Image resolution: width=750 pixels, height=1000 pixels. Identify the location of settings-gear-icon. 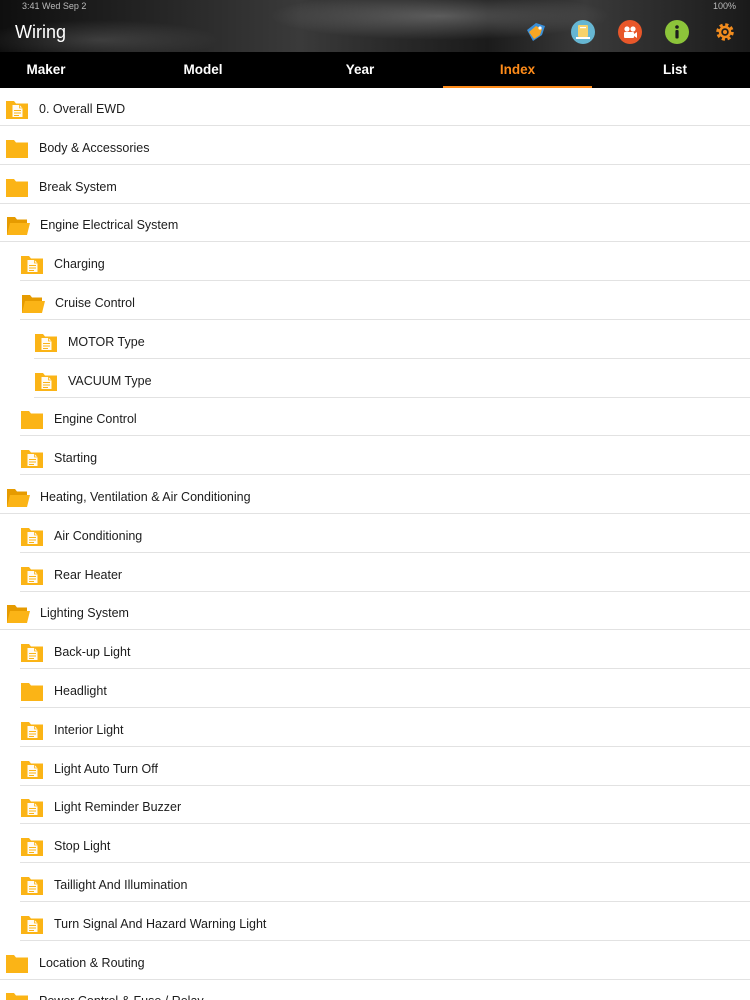
(725, 32).